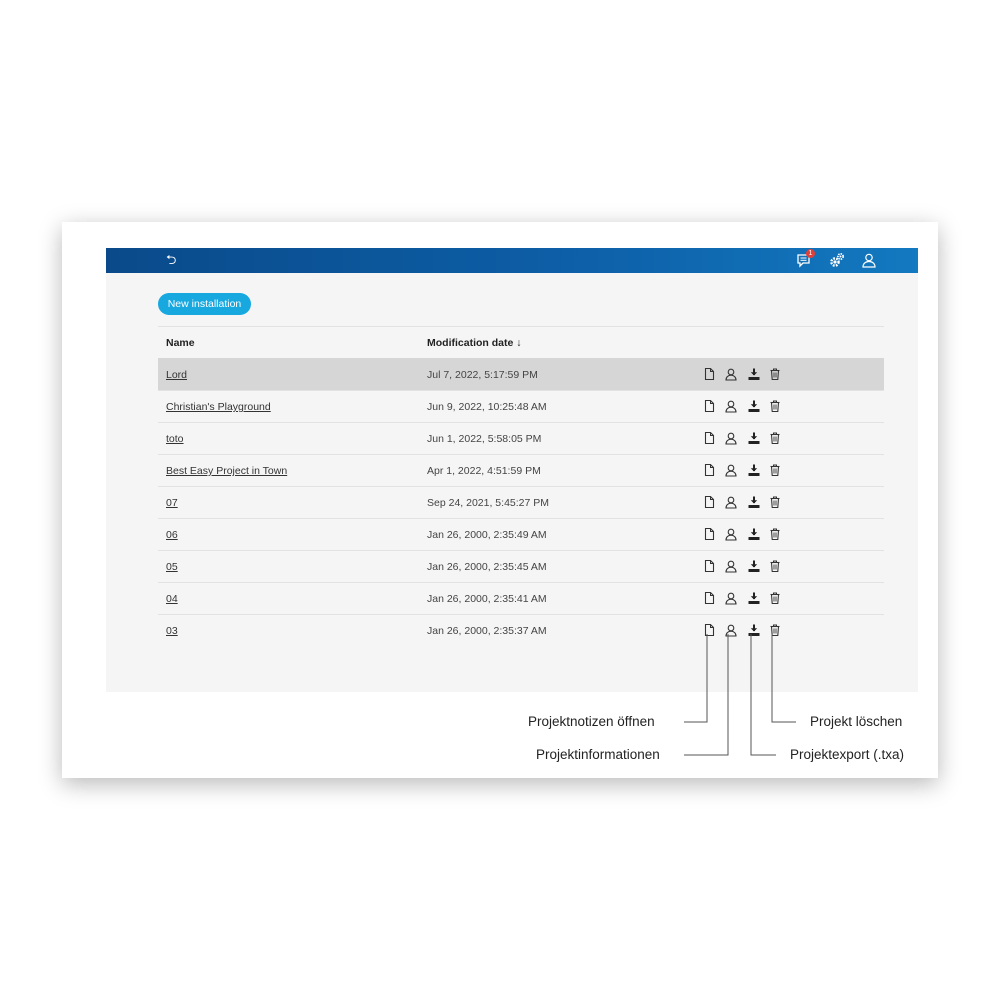 This screenshot has height=1000, width=1000. Describe the element at coordinates (176, 375) in the screenshot. I see `project-name-link: Lord` at that location.